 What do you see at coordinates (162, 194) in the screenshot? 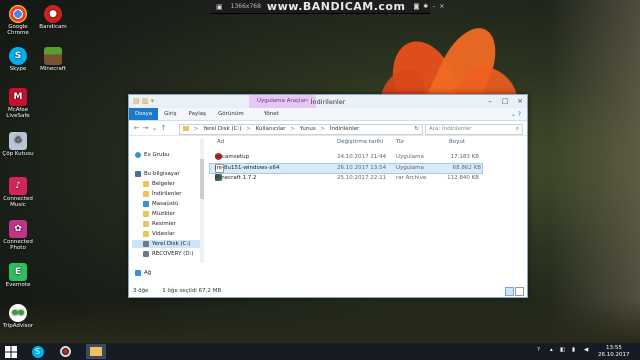
I see `nav-downloads: İndirilenler` at bounding box center [162, 194].